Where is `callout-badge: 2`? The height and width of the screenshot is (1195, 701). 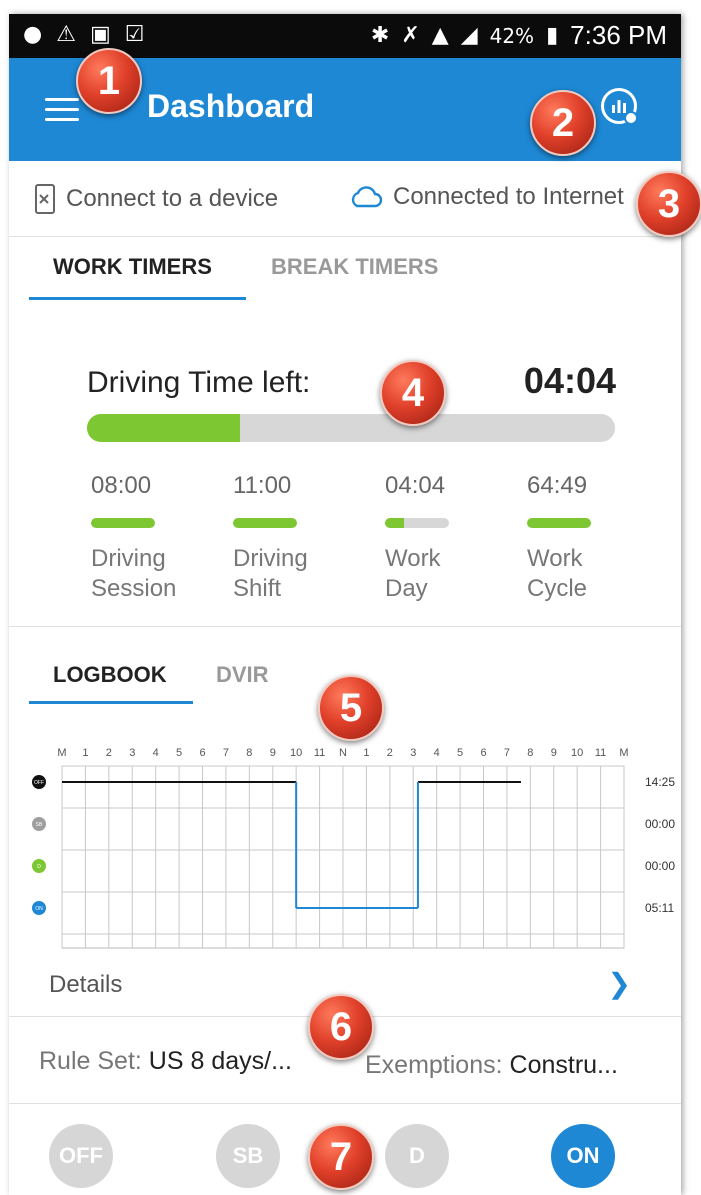 callout-badge: 2 is located at coordinates (563, 123).